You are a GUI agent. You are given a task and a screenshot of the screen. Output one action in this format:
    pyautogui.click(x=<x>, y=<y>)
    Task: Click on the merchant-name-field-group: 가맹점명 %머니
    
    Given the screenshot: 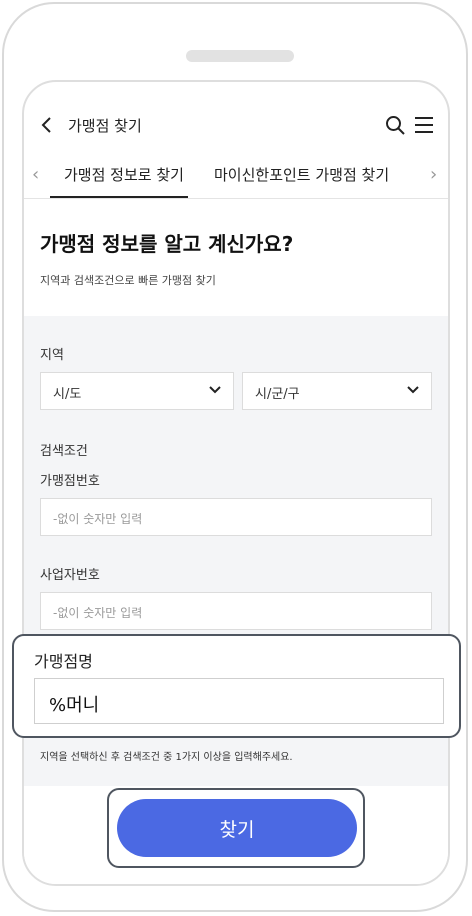 What is the action you would take?
    pyautogui.click(x=236, y=686)
    